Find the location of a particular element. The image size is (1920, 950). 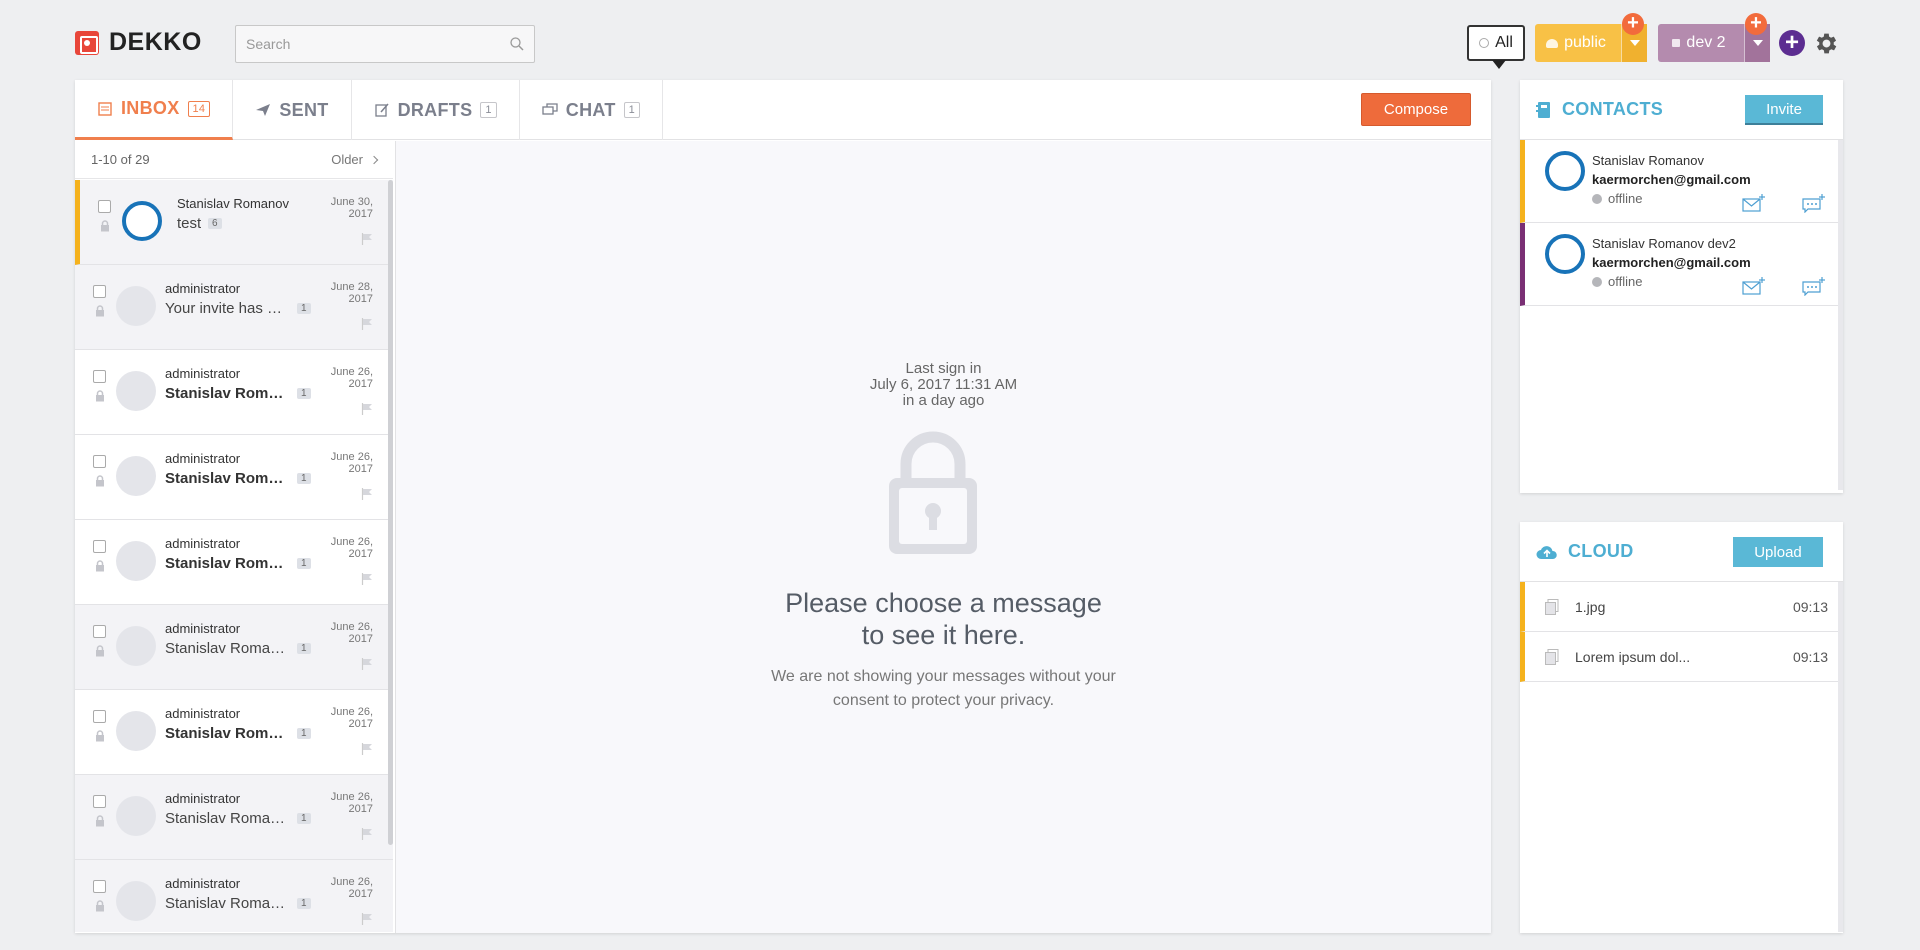

message-subject: test is located at coordinates (189, 223).